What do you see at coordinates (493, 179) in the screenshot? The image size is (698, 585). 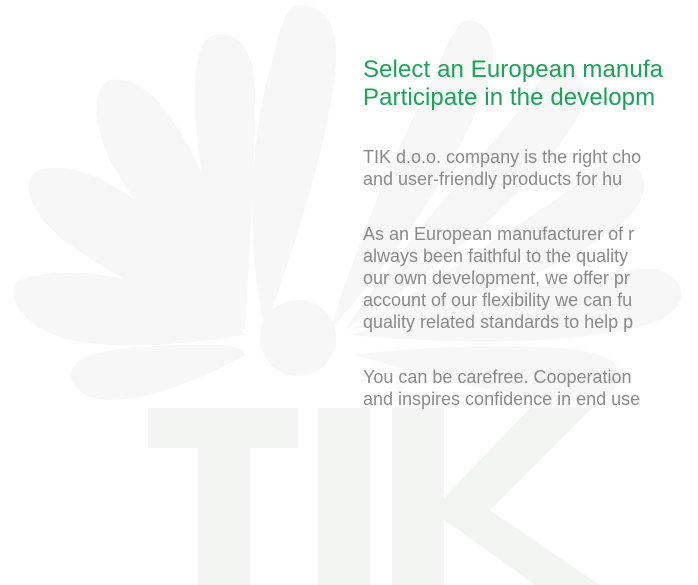 I see `paragraph-line: and user-friendly products for hu` at bounding box center [493, 179].